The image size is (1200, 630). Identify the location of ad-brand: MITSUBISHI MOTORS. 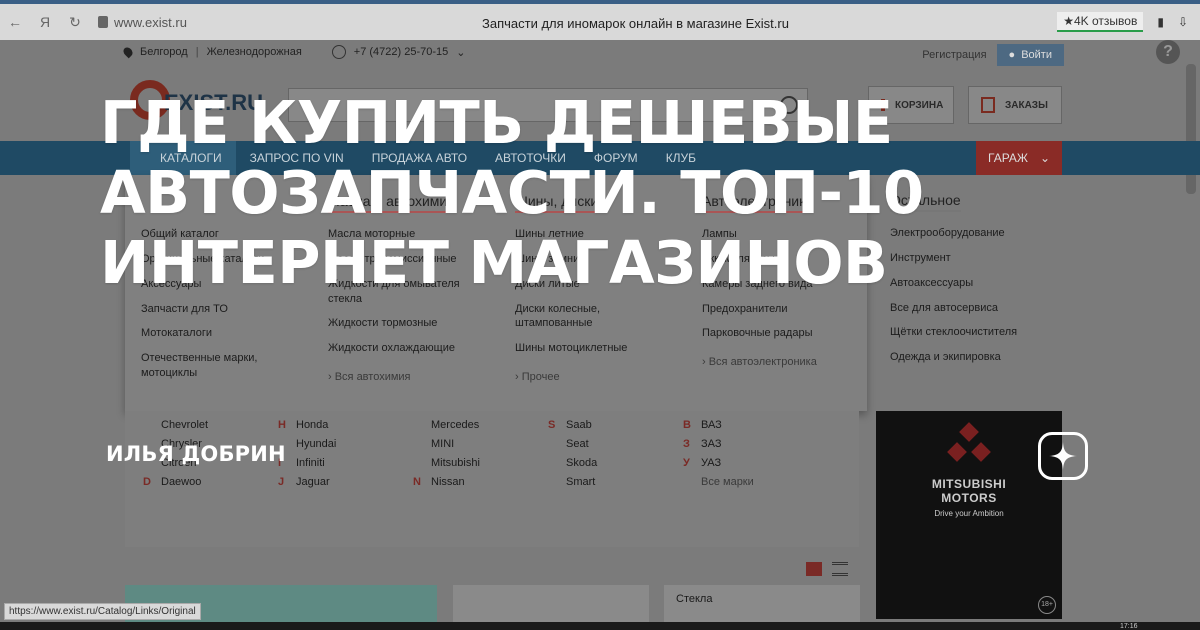
(969, 491).